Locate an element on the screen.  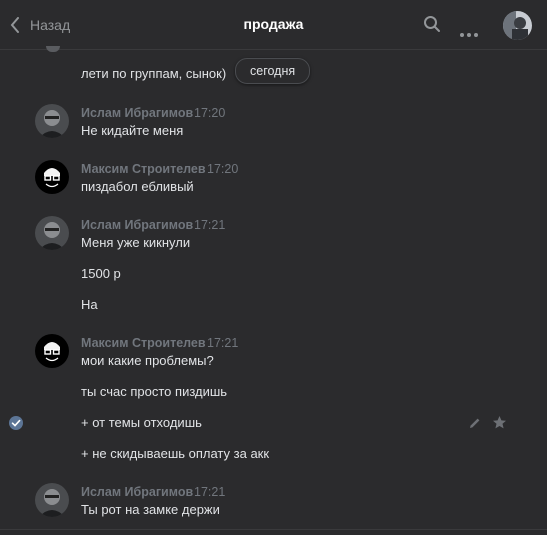
favorite-button is located at coordinates (499, 425).